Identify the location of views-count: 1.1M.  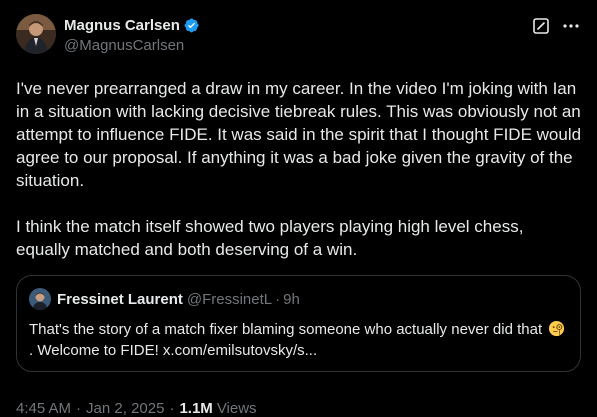
(195, 408).